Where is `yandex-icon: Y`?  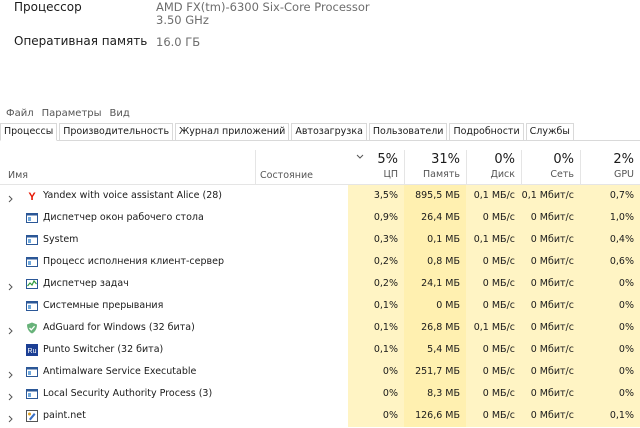 yandex-icon: Y is located at coordinates (32, 196).